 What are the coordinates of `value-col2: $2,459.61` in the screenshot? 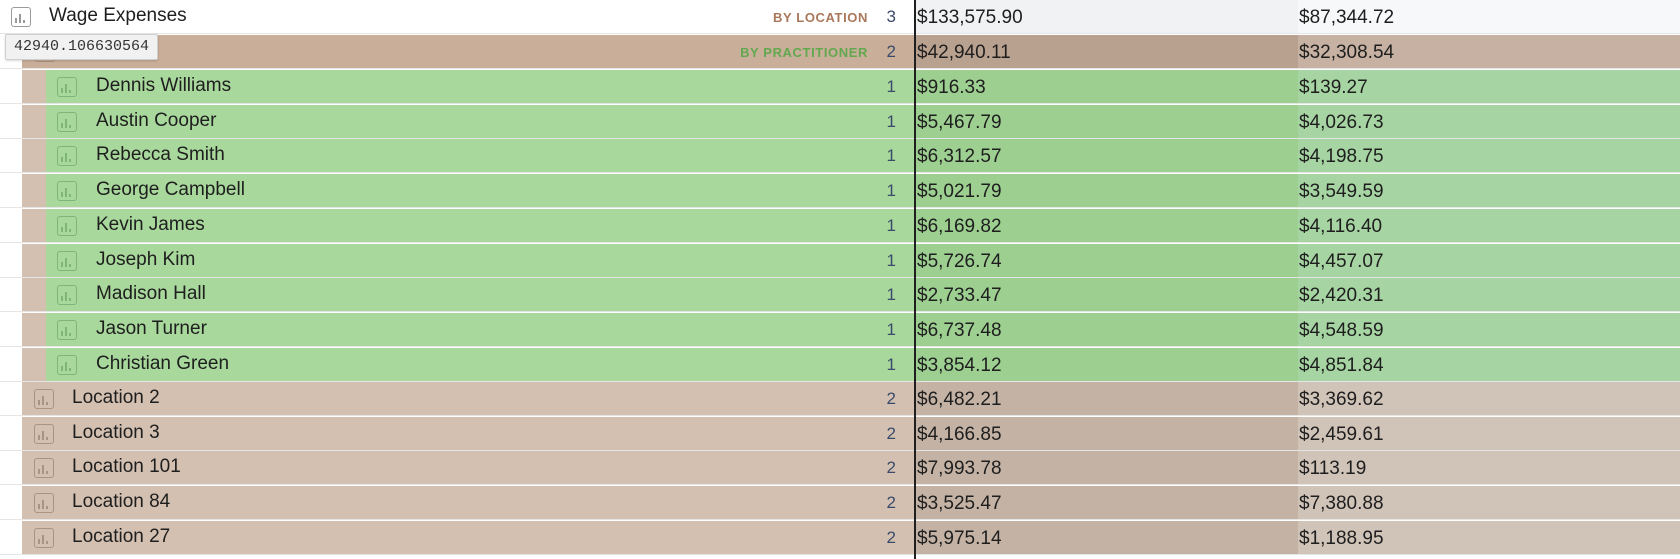 It's located at (1341, 434).